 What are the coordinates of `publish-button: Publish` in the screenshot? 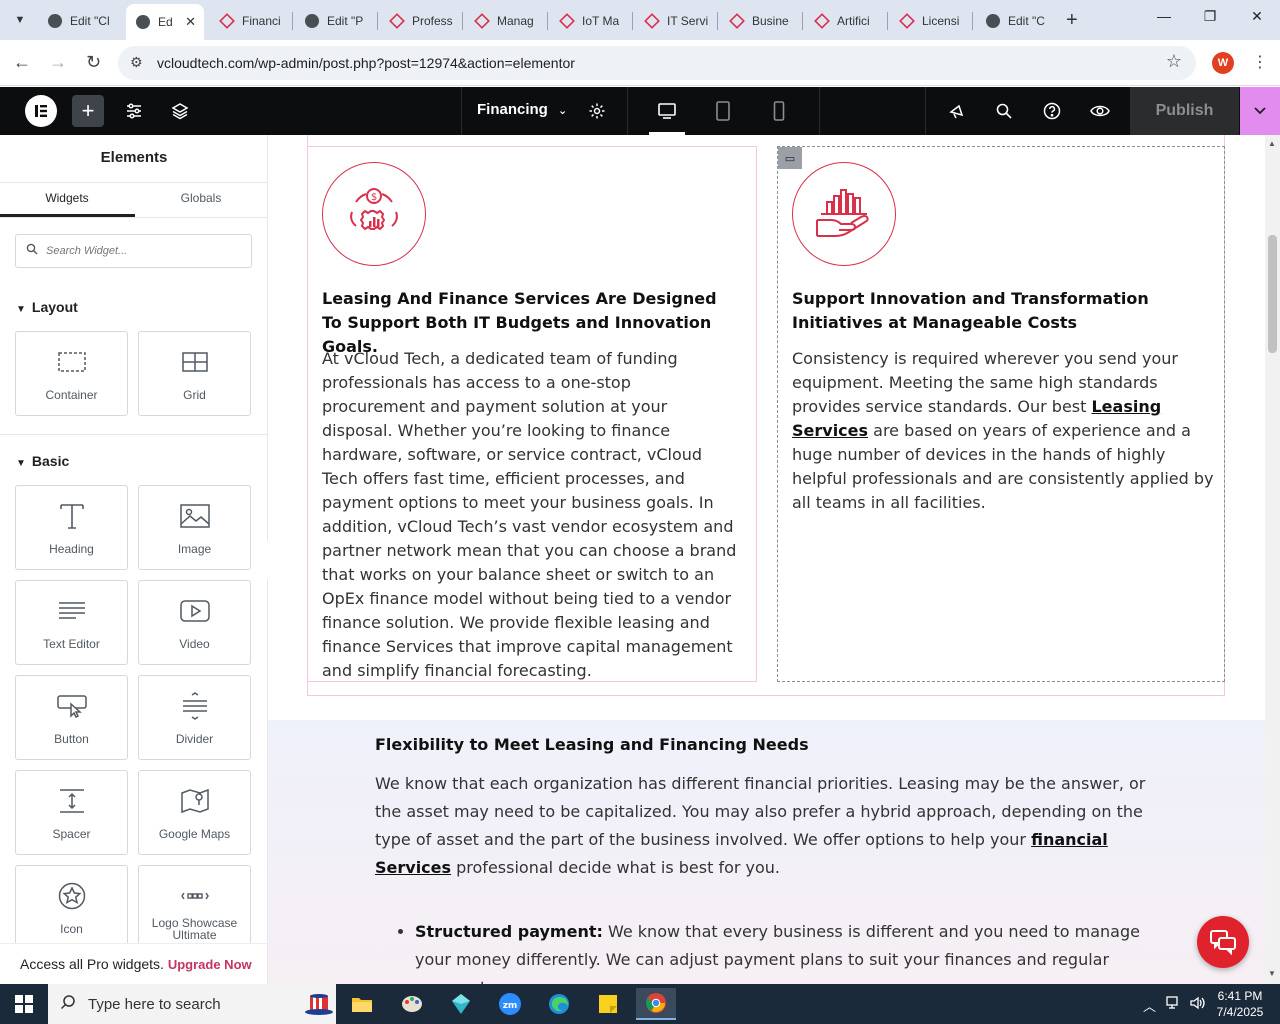 It's located at (1184, 111).